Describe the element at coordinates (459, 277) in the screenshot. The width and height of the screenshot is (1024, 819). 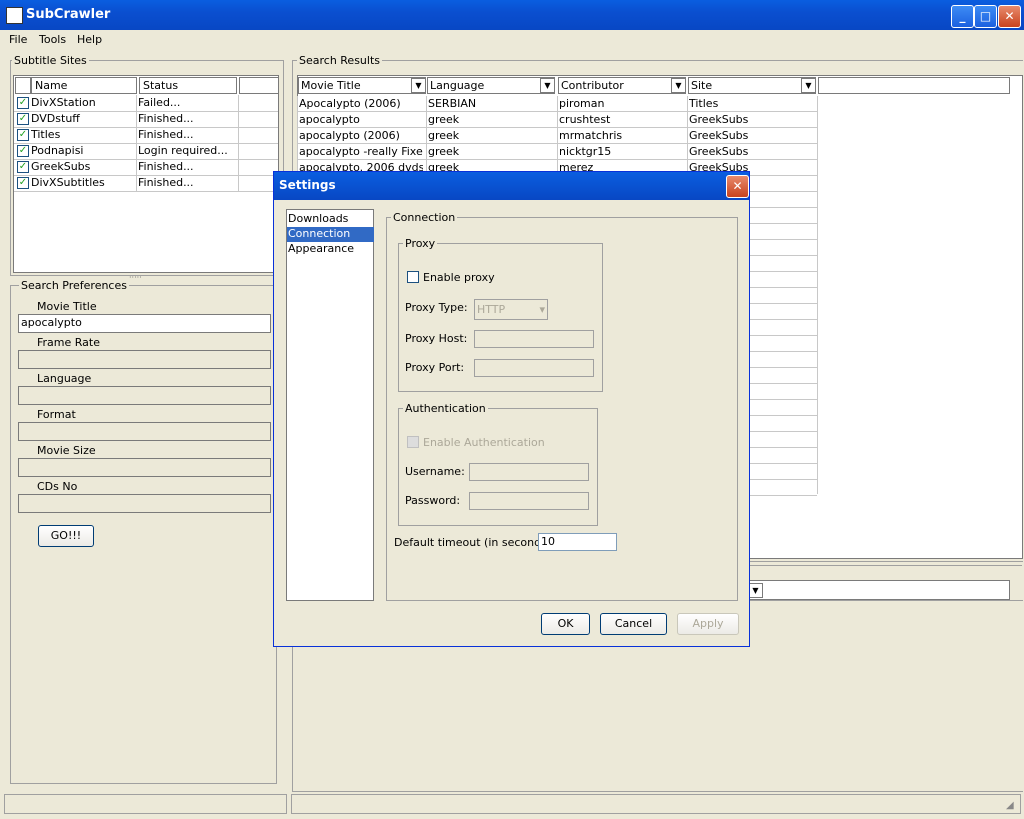
I see `enable-proxy-label: Enable proxy` at that location.